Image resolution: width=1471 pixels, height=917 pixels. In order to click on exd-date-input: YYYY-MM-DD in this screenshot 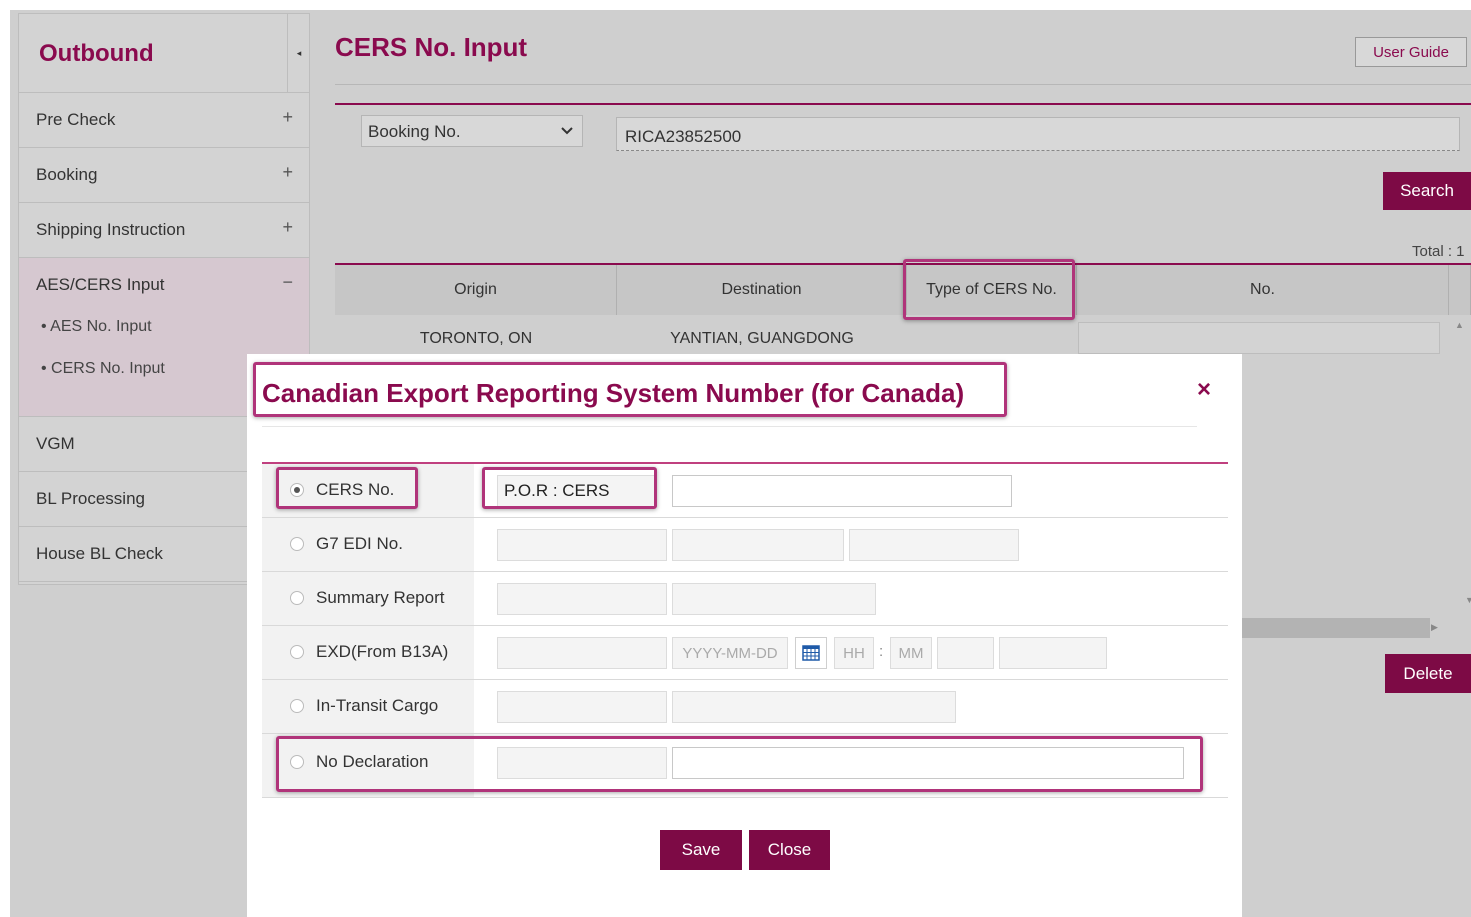, I will do `click(730, 653)`.